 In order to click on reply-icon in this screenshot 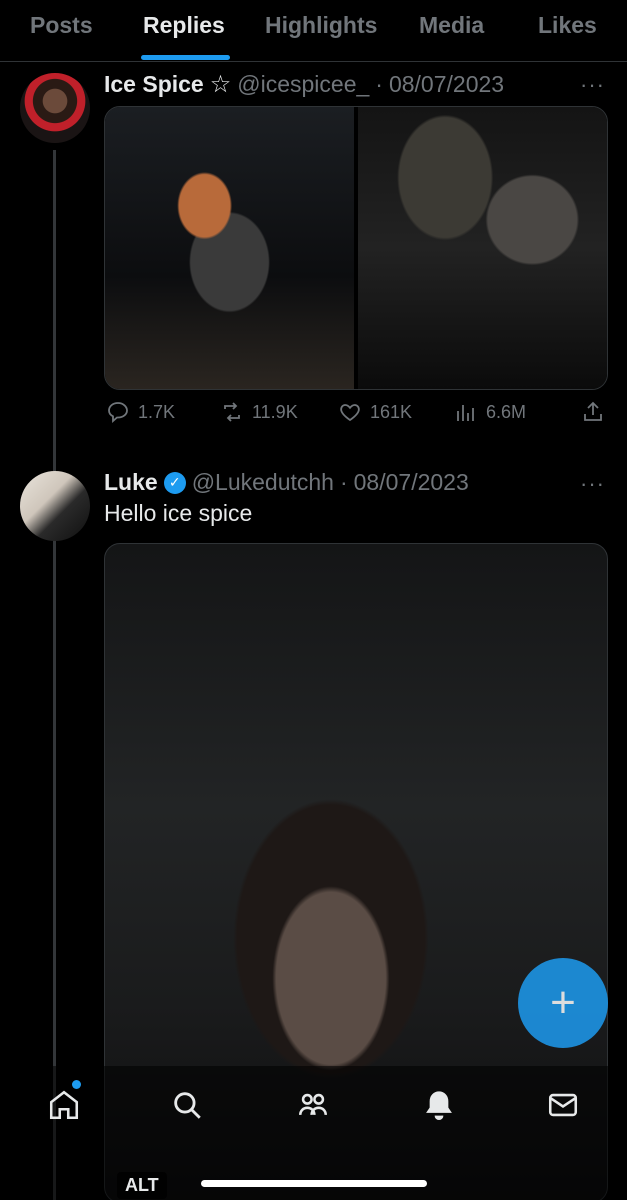, I will do `click(118, 412)`.